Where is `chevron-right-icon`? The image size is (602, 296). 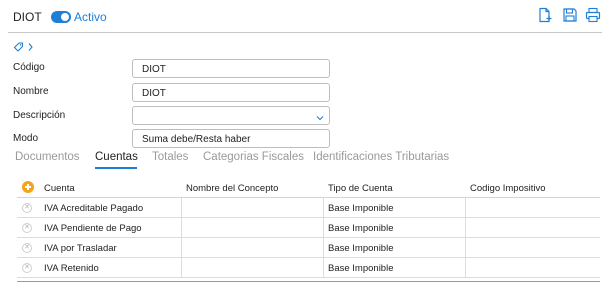 chevron-right-icon is located at coordinates (30, 47).